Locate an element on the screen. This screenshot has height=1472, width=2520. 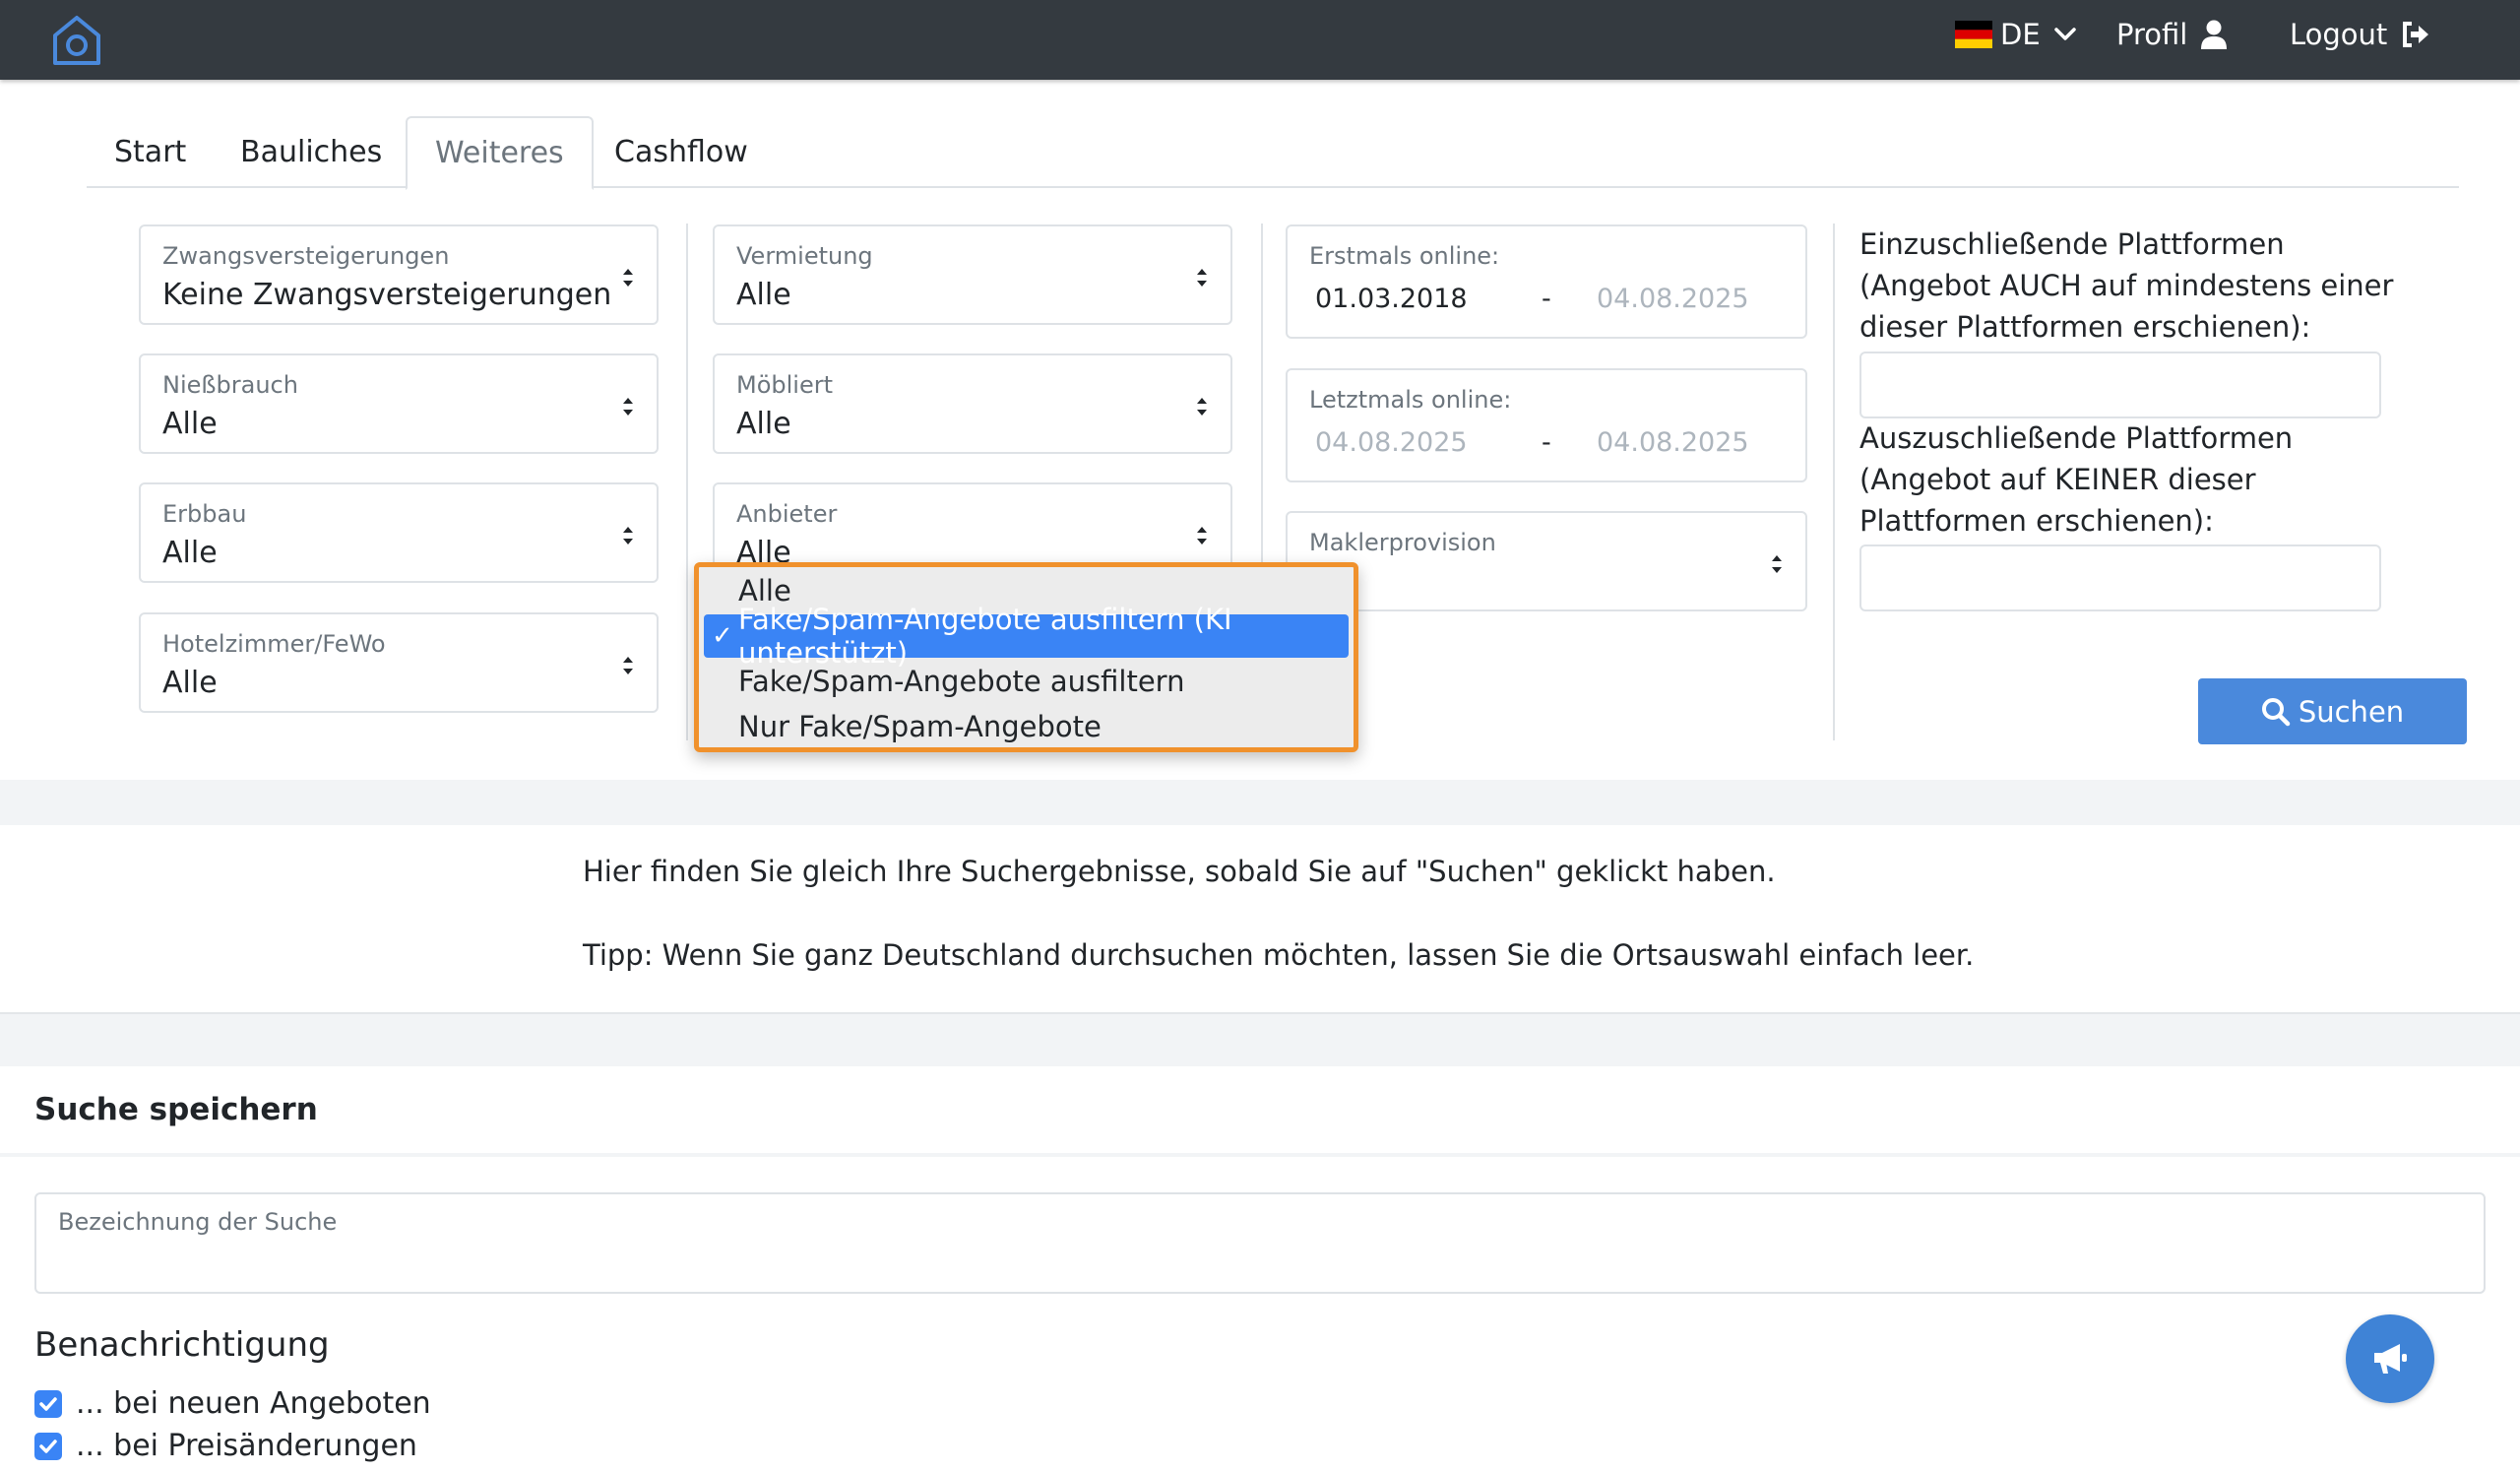
erbbau-select: Erbbau Alle is located at coordinates (399, 532).